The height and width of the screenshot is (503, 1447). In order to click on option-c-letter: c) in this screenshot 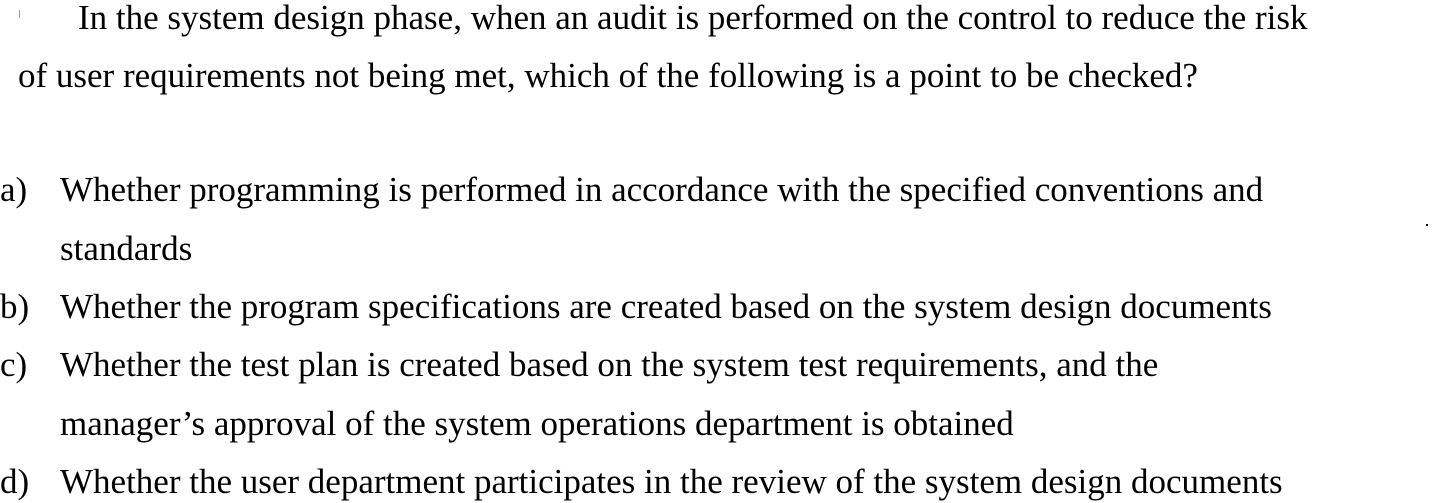, I will do `click(14, 364)`.